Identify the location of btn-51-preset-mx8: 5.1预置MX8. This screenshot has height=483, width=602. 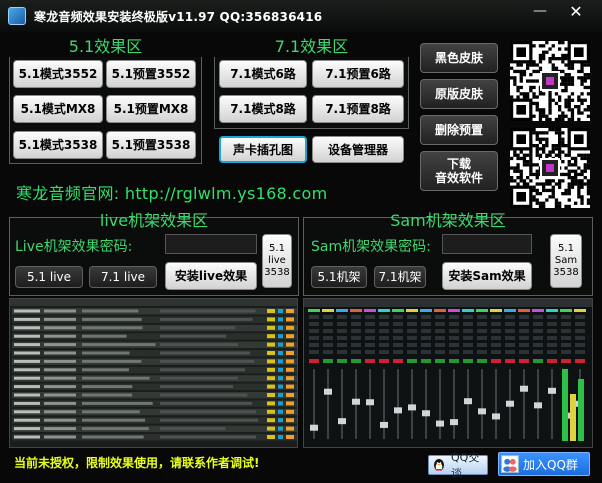
(151, 109).